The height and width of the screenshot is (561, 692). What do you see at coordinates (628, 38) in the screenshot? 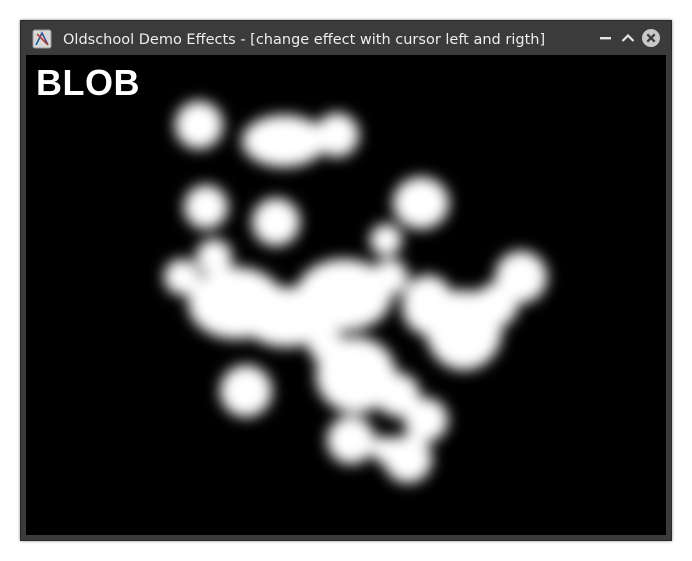
I see `maximize-icon` at bounding box center [628, 38].